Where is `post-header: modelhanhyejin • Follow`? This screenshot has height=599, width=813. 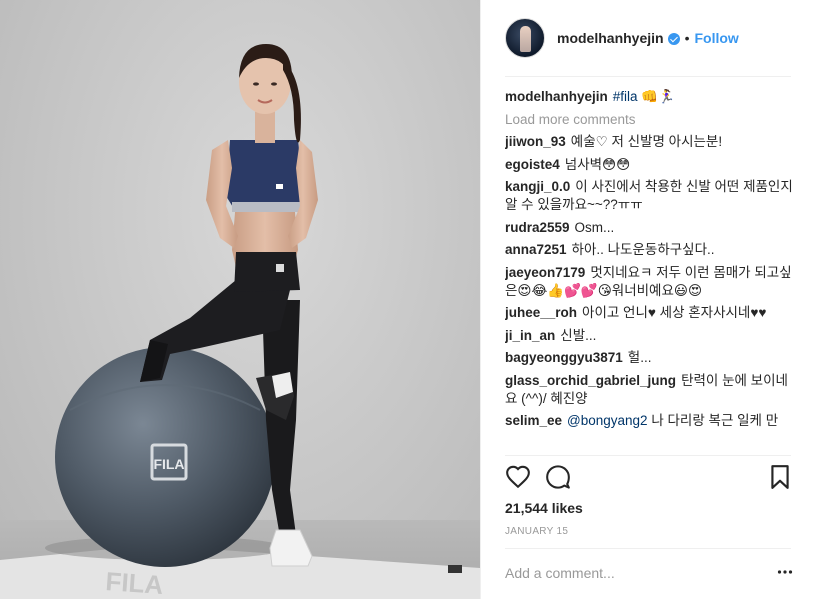
post-header: modelhanhyejin • Follow is located at coordinates (647, 38).